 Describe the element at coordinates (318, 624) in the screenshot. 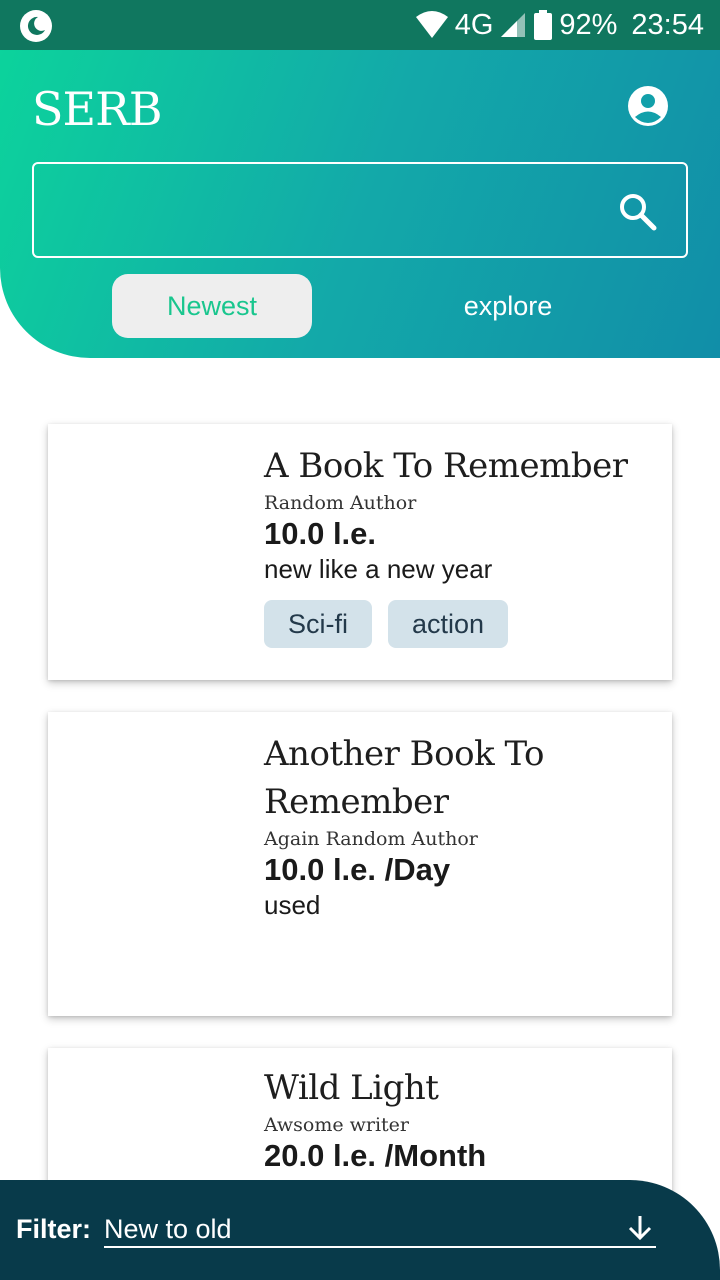

I see `tag-chip: Sci-fi` at that location.